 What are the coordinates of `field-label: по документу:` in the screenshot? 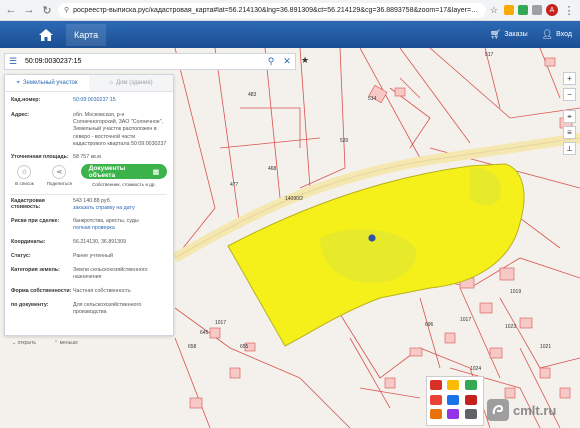 It's located at (30, 305).